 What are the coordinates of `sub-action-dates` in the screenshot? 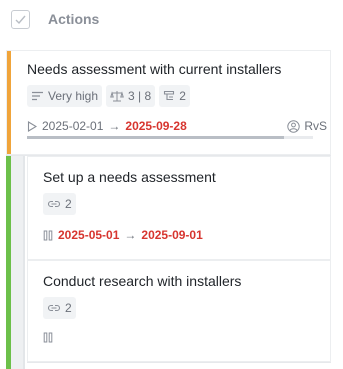 It's located at (48, 337).